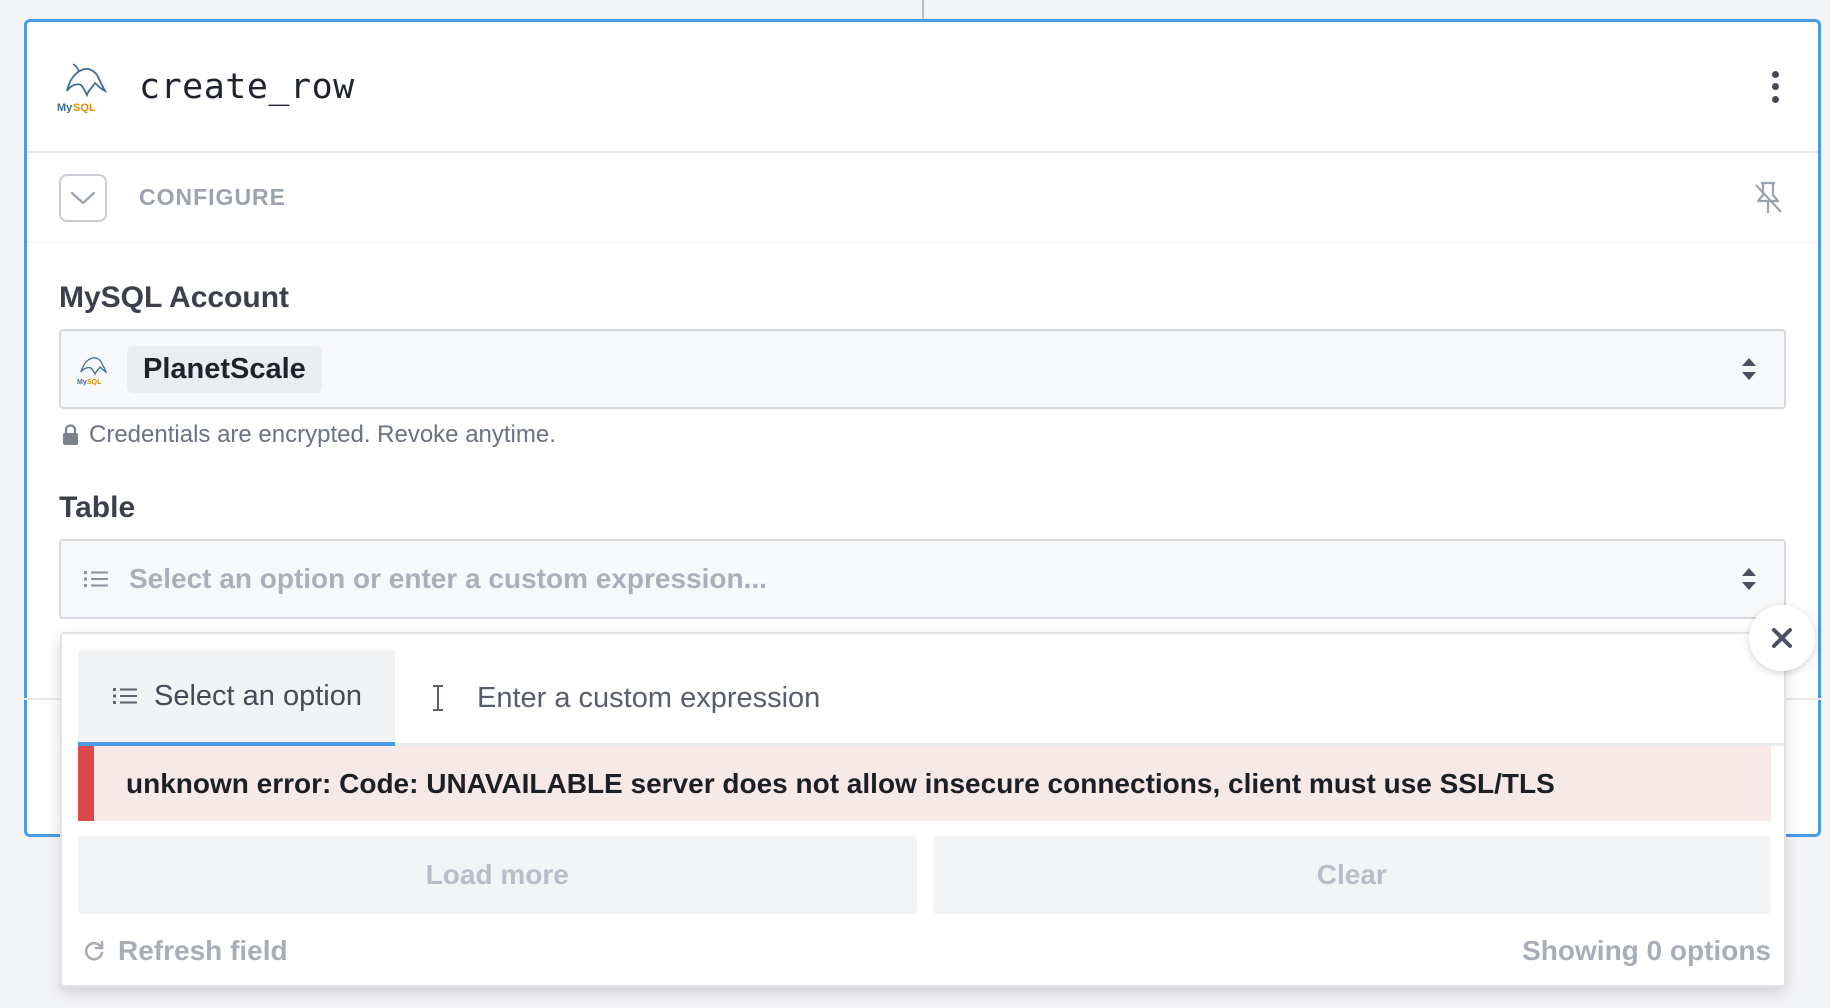 The height and width of the screenshot is (1008, 1830). I want to click on refresh-field-label: Refresh field, so click(203, 950).